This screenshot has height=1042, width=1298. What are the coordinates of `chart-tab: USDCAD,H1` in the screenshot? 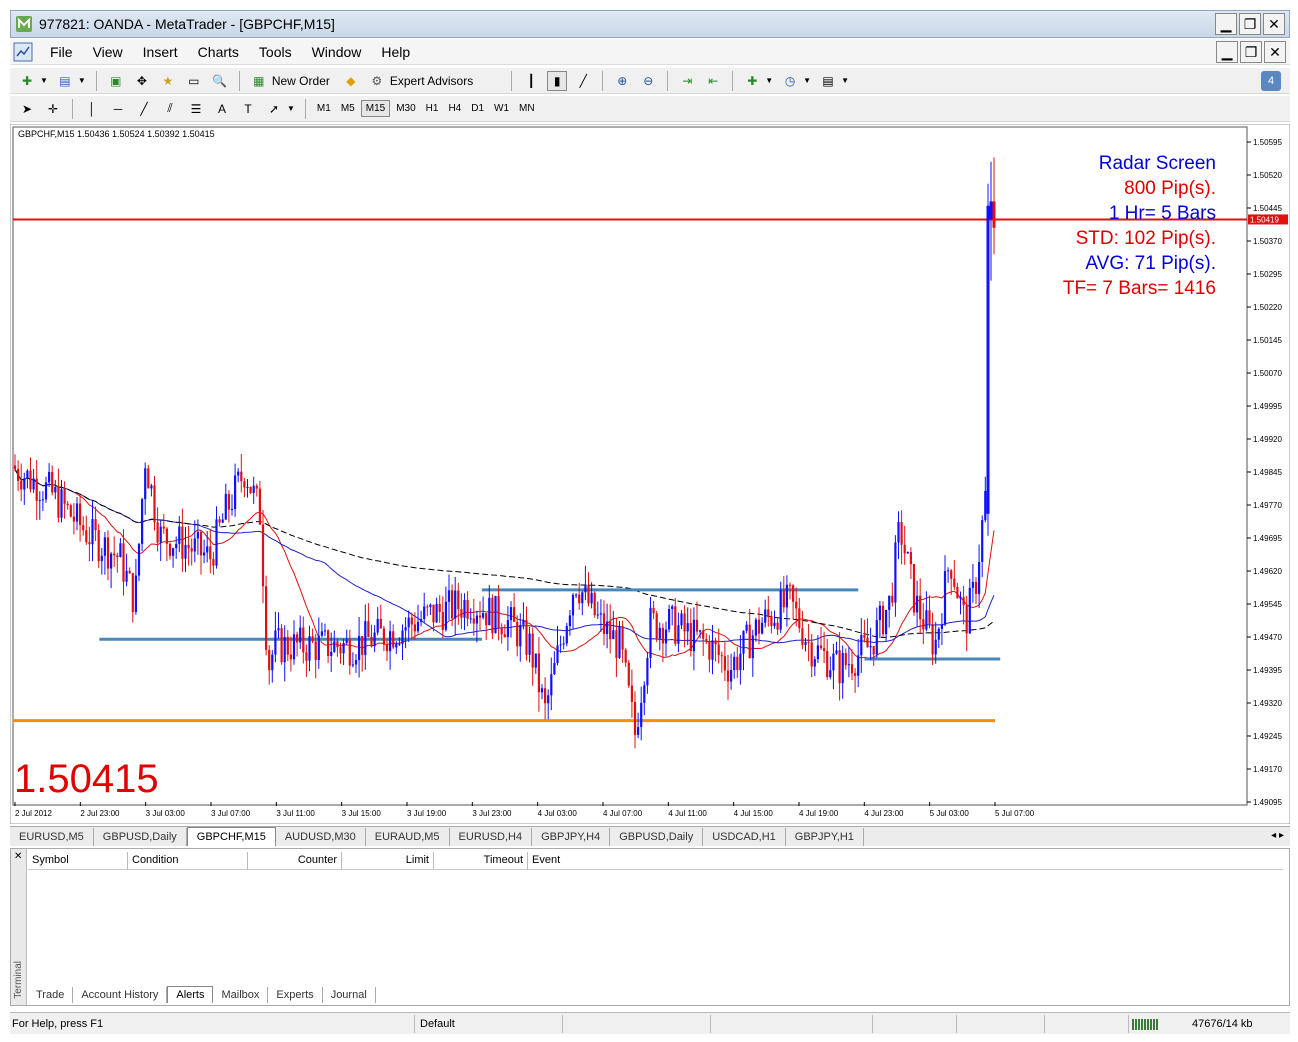 It's located at (744, 837).